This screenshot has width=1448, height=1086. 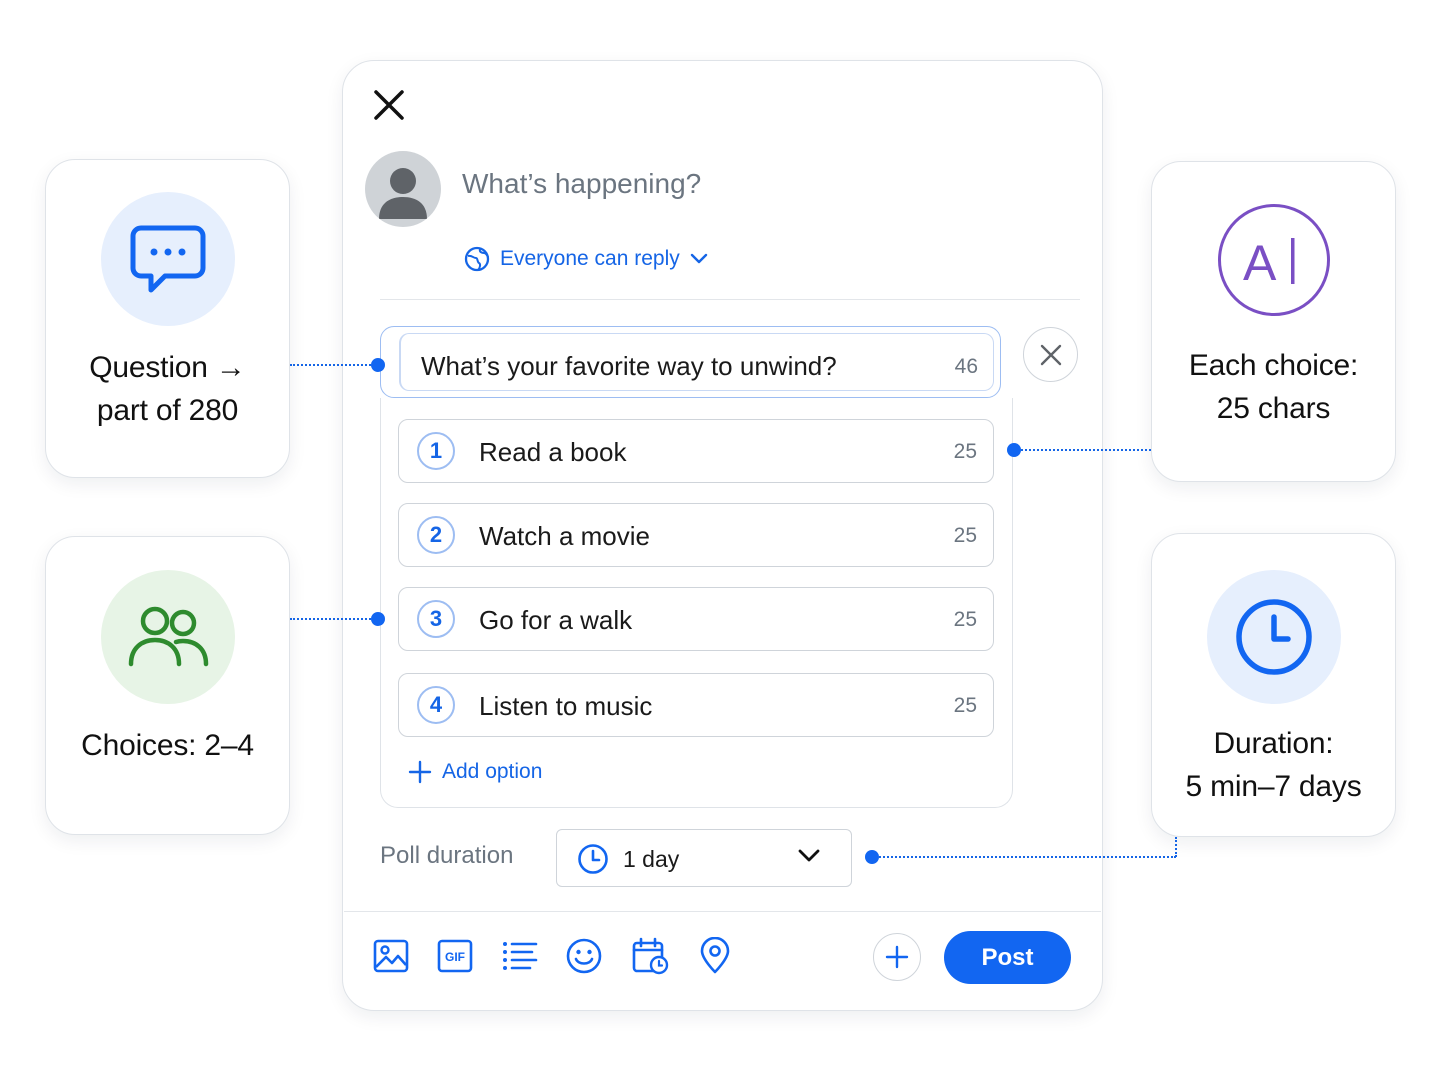 I want to click on location-icon, so click(x=715, y=956).